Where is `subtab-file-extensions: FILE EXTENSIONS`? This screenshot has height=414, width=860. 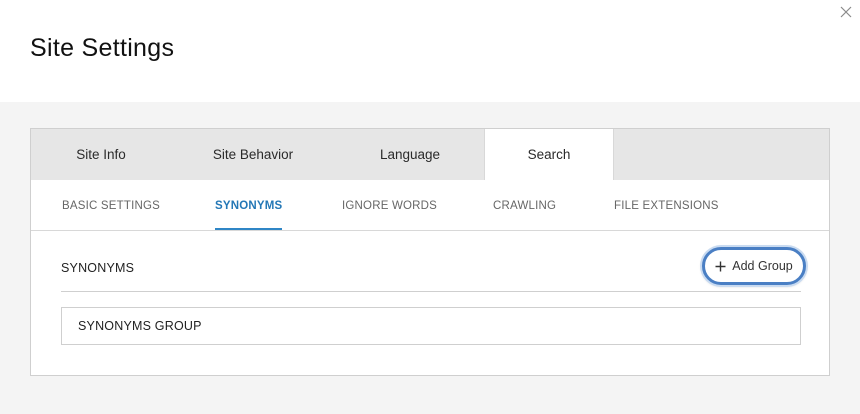
subtab-file-extensions: FILE EXTENSIONS is located at coordinates (666, 205).